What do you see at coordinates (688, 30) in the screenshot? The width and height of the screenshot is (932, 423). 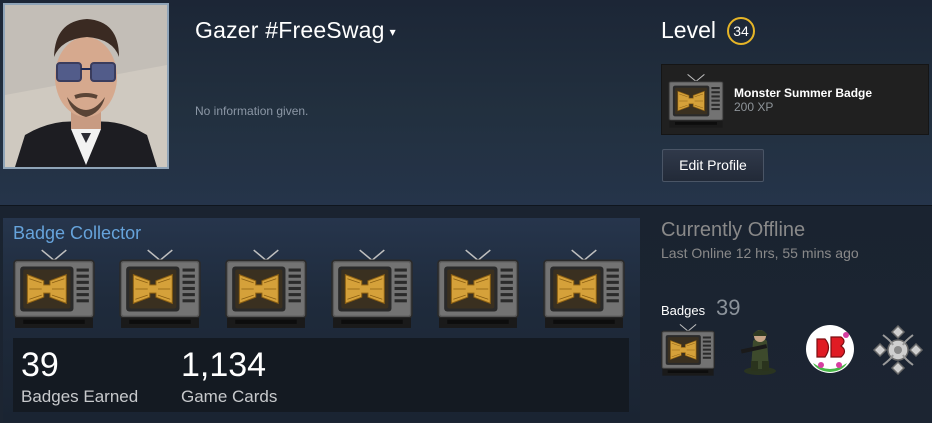 I see `level-label: Level` at bounding box center [688, 30].